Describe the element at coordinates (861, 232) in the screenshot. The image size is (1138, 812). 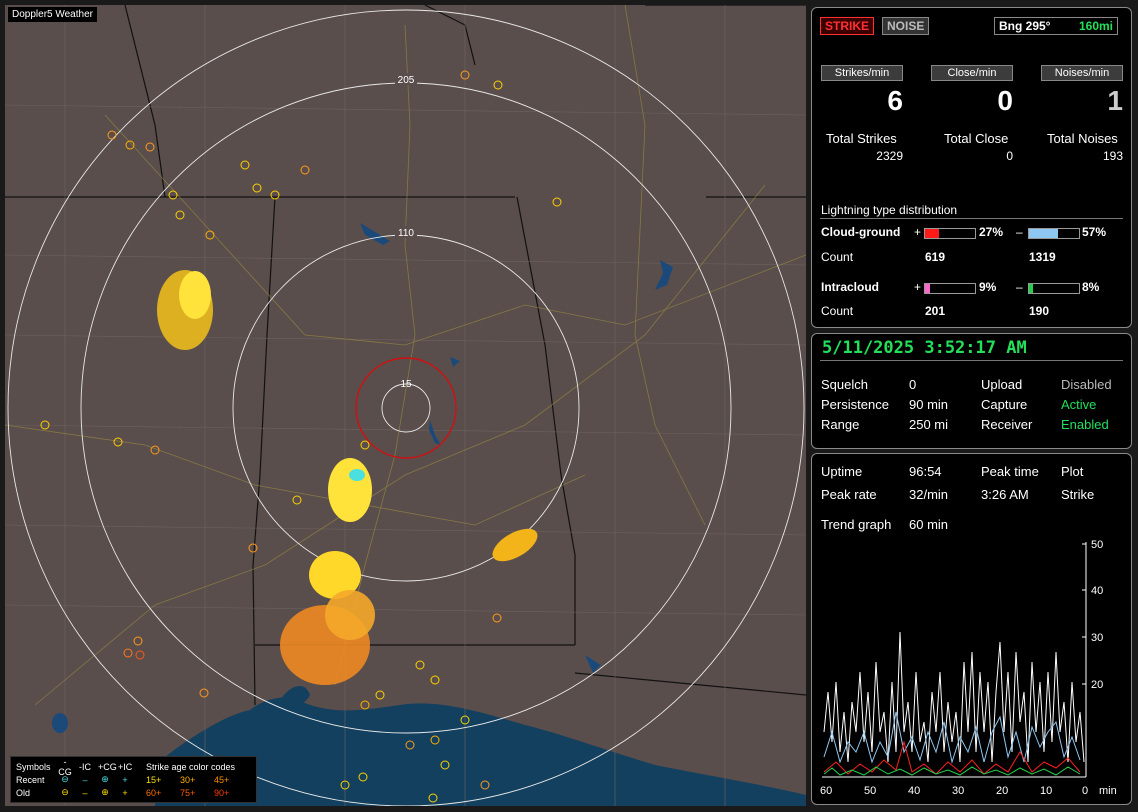
I see `cloud-ground-label: Cloud-ground` at that location.